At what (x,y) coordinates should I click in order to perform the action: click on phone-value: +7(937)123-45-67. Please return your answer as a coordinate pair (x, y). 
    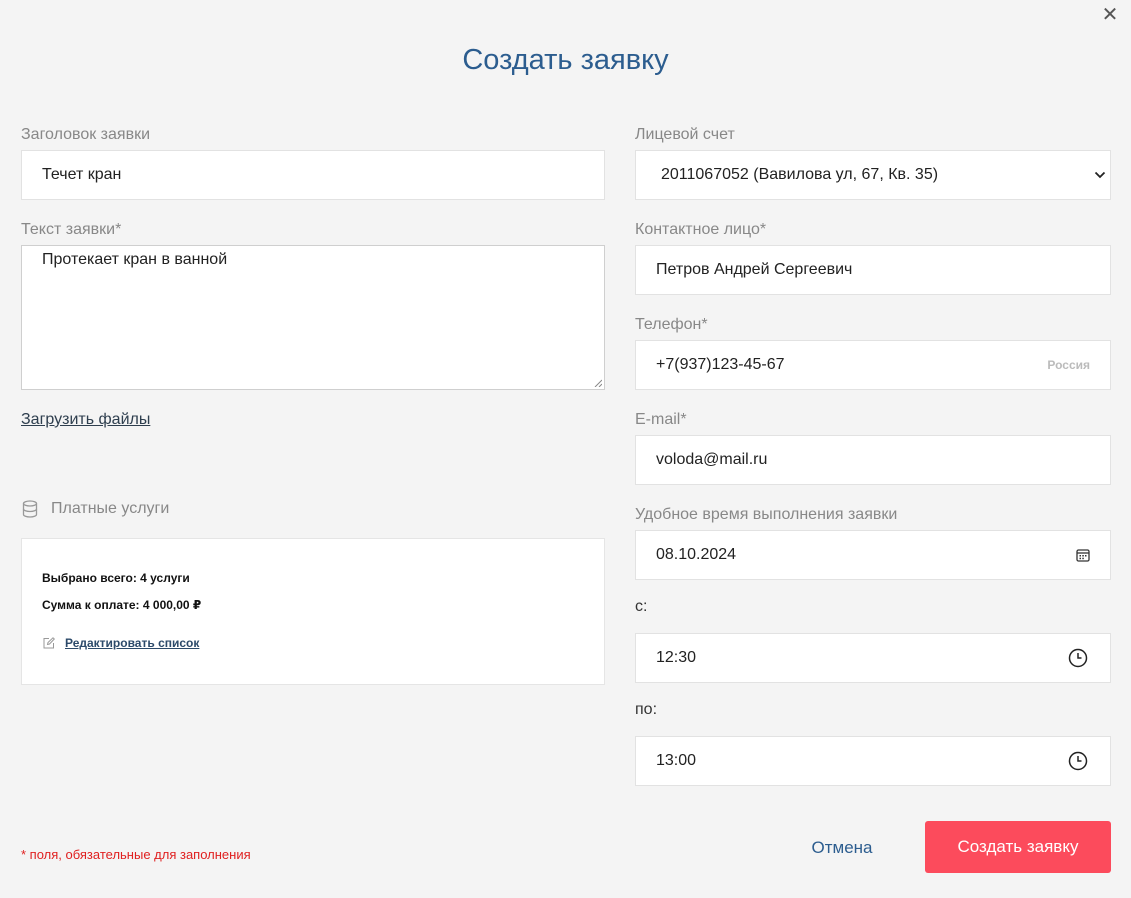
    Looking at the image, I should click on (720, 364).